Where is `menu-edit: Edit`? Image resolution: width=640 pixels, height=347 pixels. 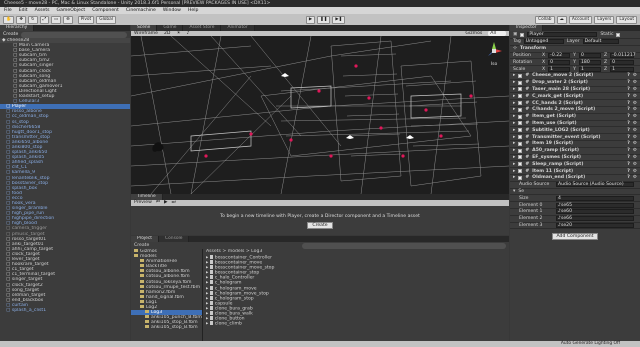 menu-edit: Edit is located at coordinates (23, 10).